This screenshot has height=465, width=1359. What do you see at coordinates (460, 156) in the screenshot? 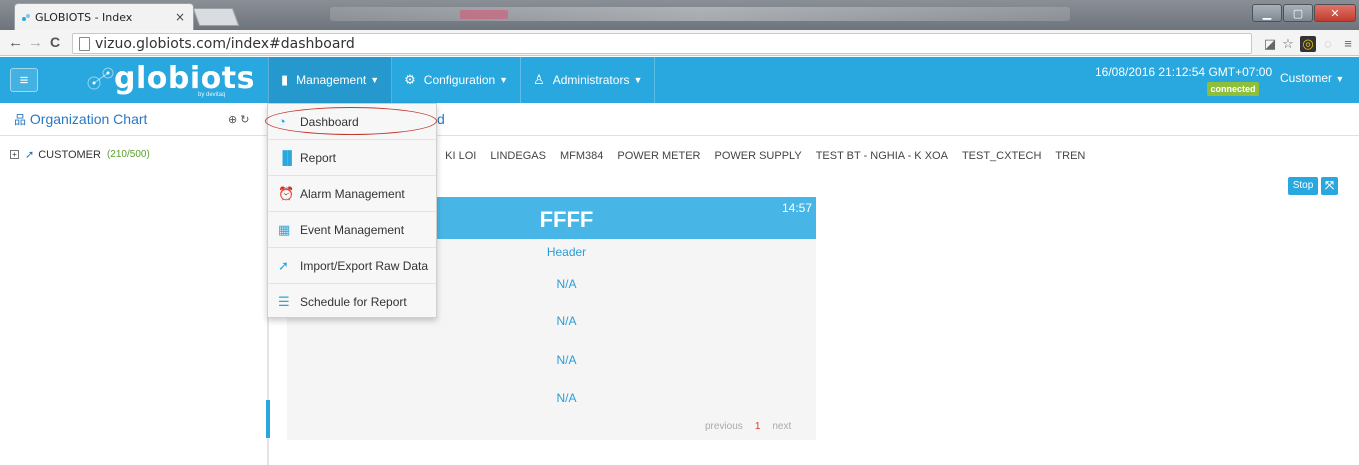
I see `group-tab: KI LOI` at bounding box center [460, 156].